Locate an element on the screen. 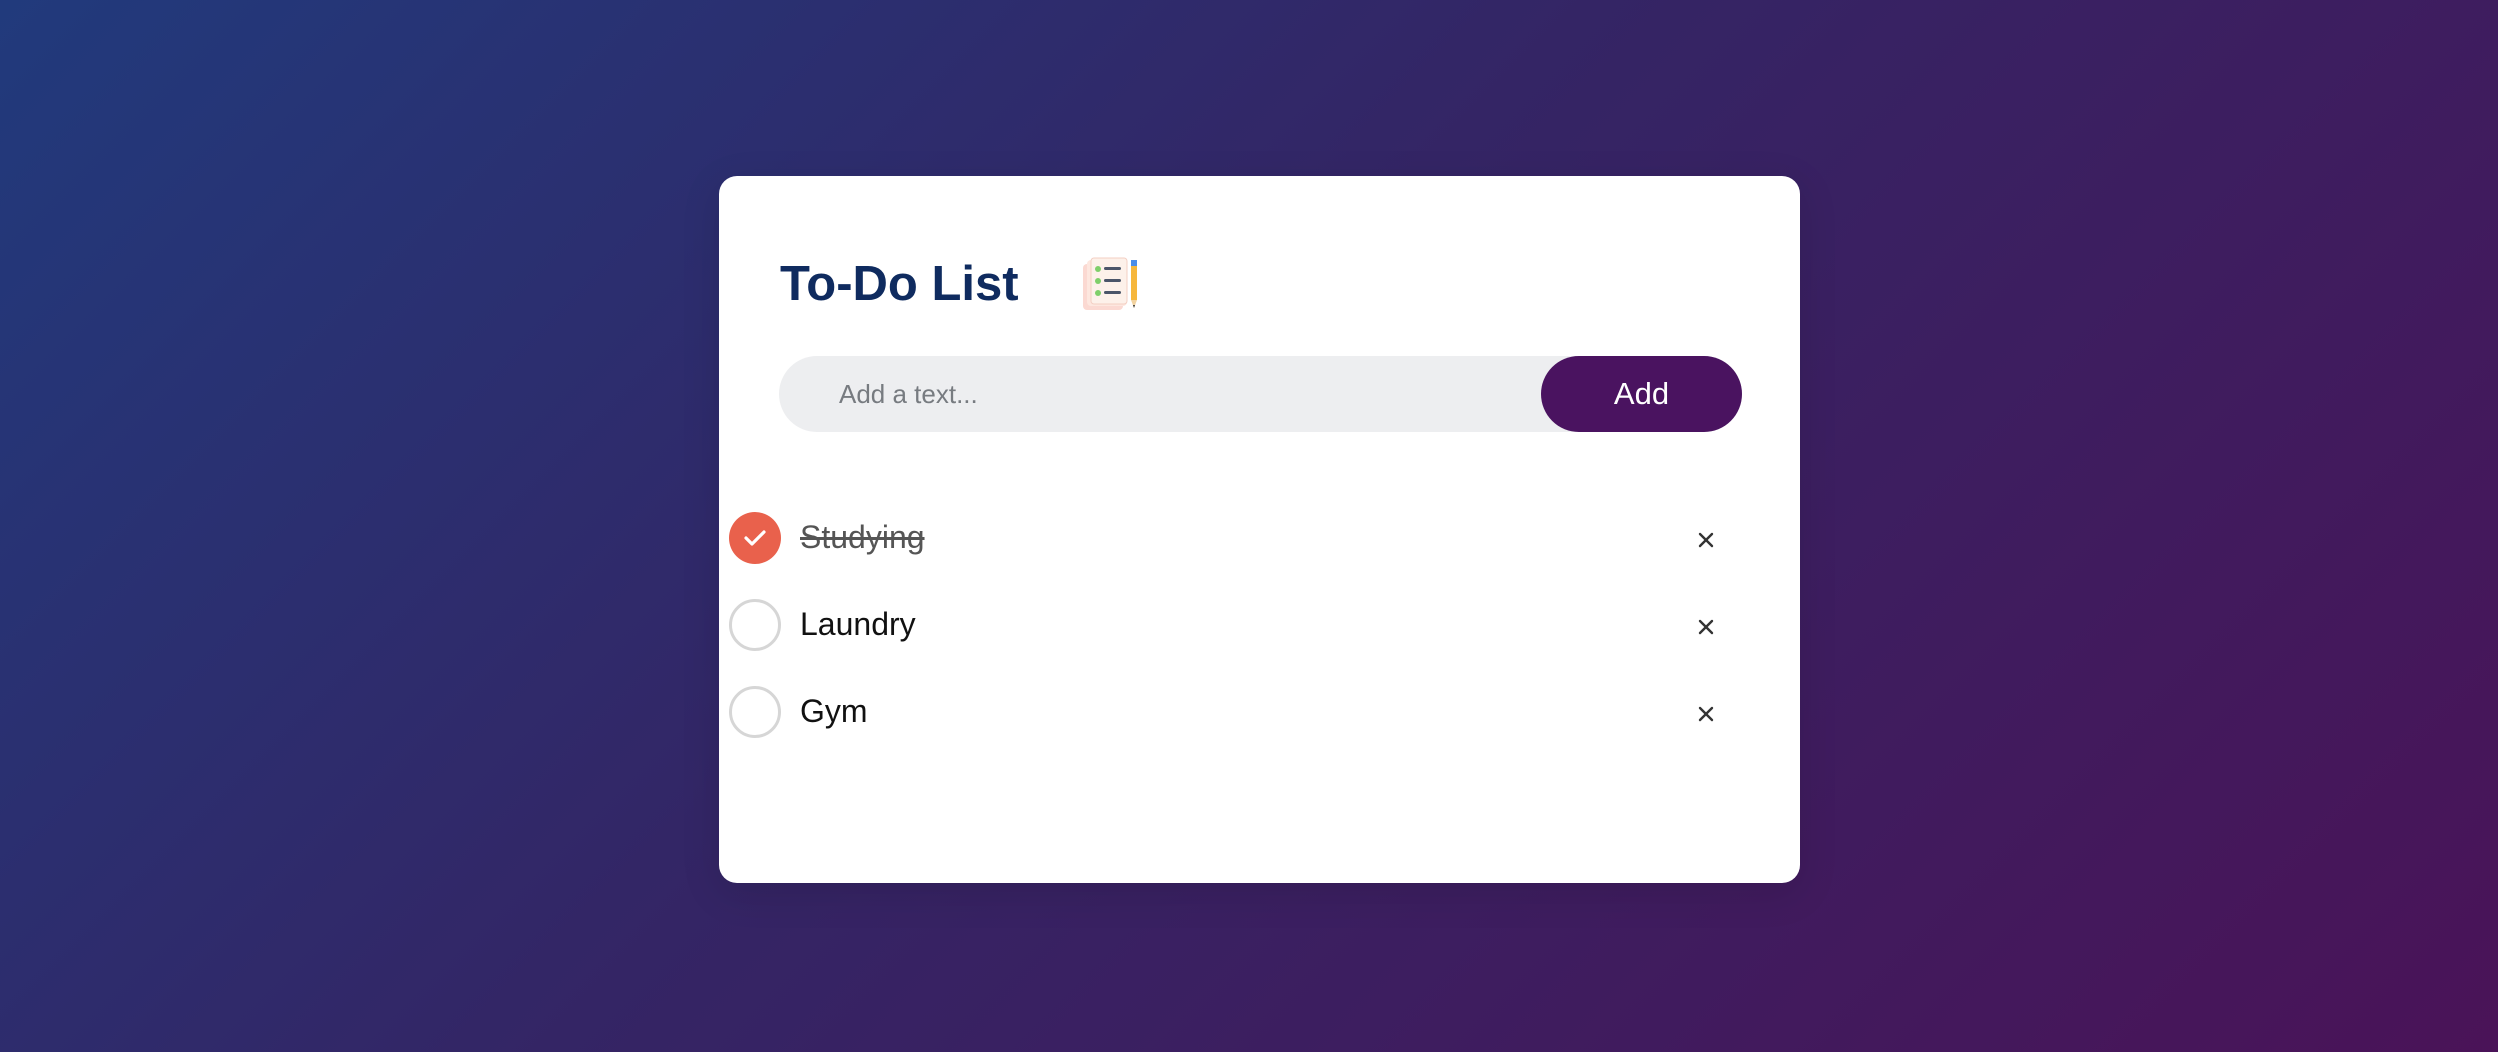  add-task-row: Add is located at coordinates (1260, 394).